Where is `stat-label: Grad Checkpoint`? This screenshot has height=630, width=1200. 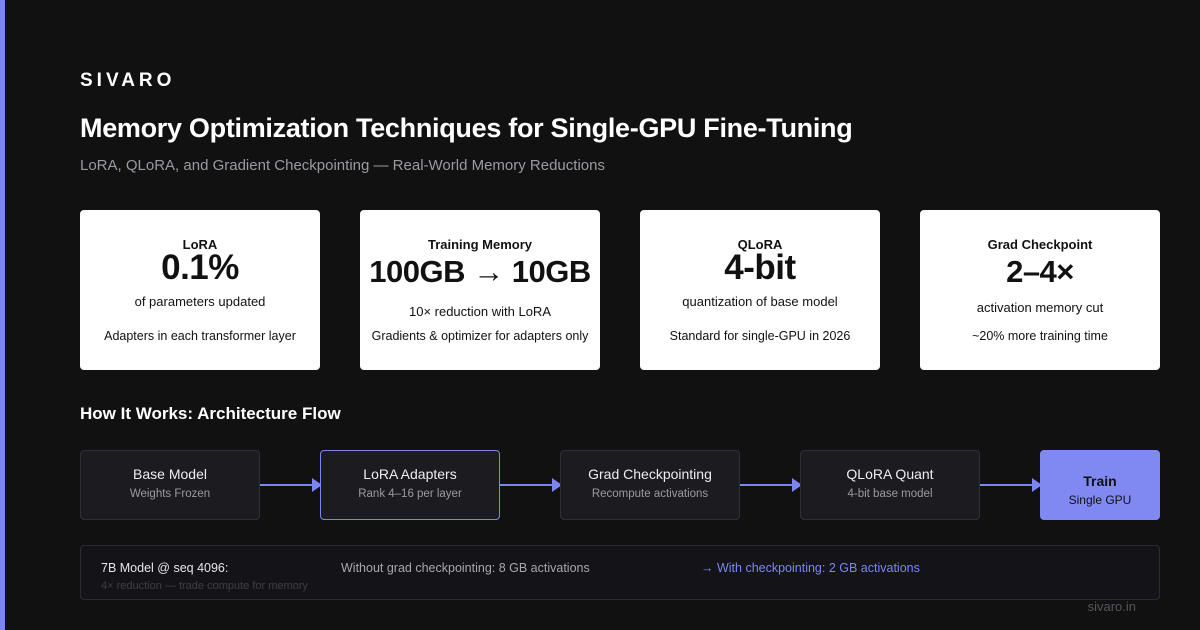 stat-label: Grad Checkpoint is located at coordinates (1040, 244).